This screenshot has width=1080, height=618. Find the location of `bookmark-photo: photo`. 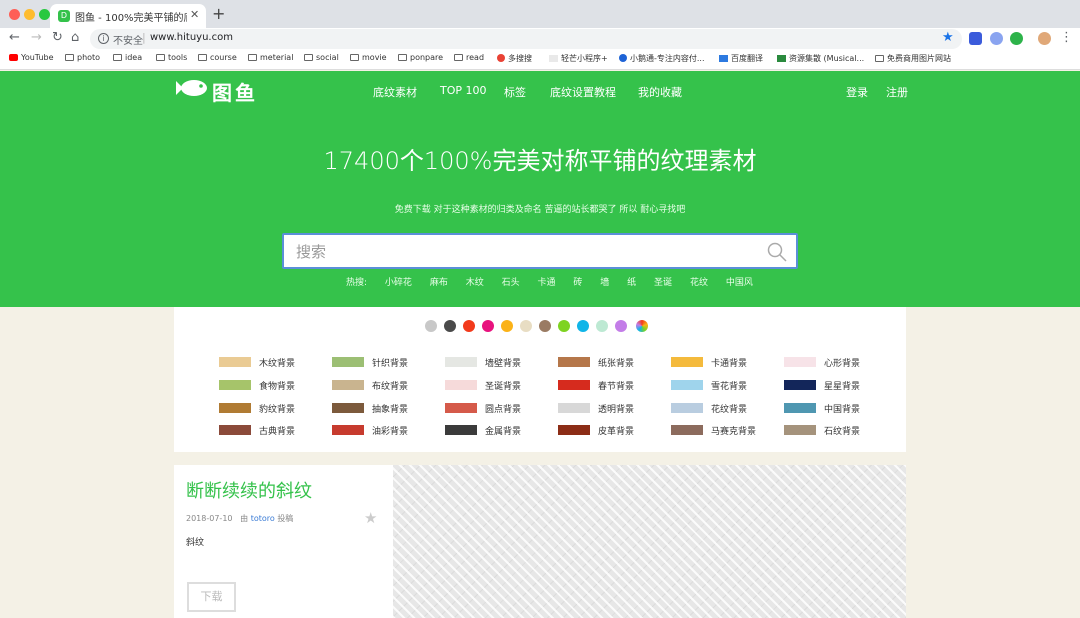

bookmark-photo: photo is located at coordinates (82, 57).